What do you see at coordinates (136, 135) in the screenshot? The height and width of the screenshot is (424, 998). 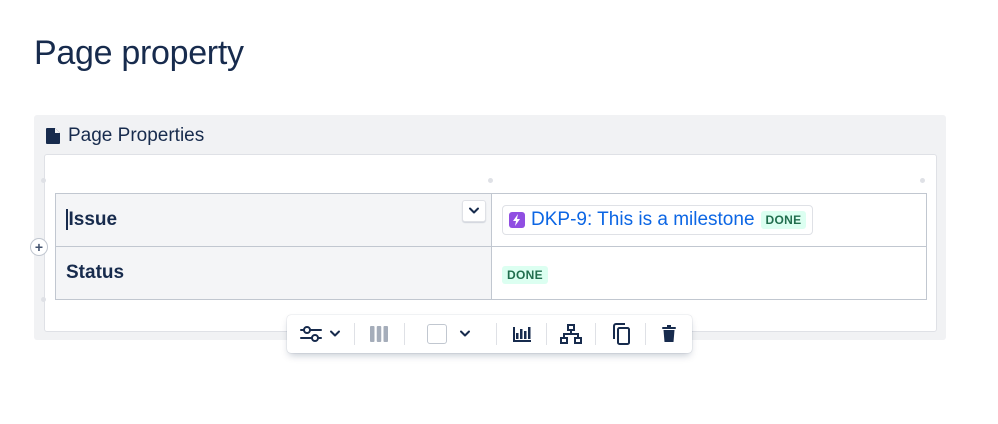 I see `macro-title: Page Properties` at bounding box center [136, 135].